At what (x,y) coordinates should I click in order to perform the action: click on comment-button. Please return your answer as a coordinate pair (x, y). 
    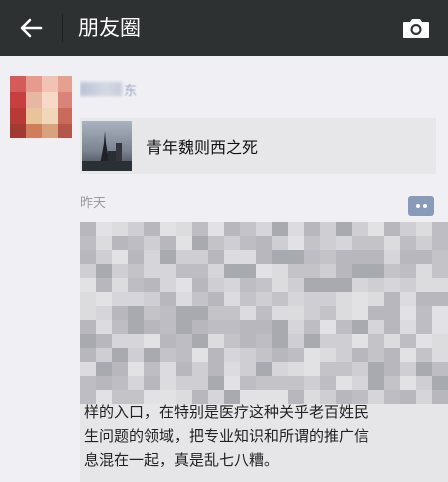
    Looking at the image, I should click on (421, 206).